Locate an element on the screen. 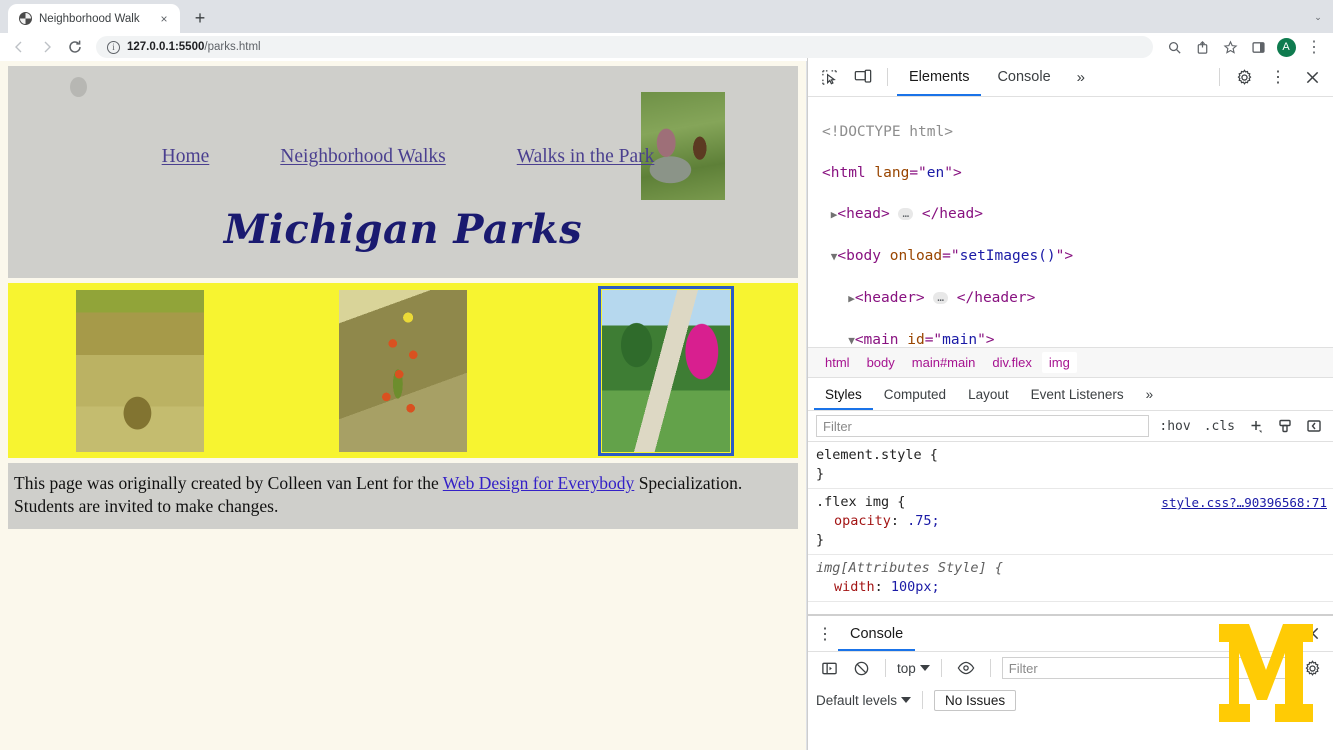  style-source-link: style.css?…90396568:71 is located at coordinates (1244, 502).